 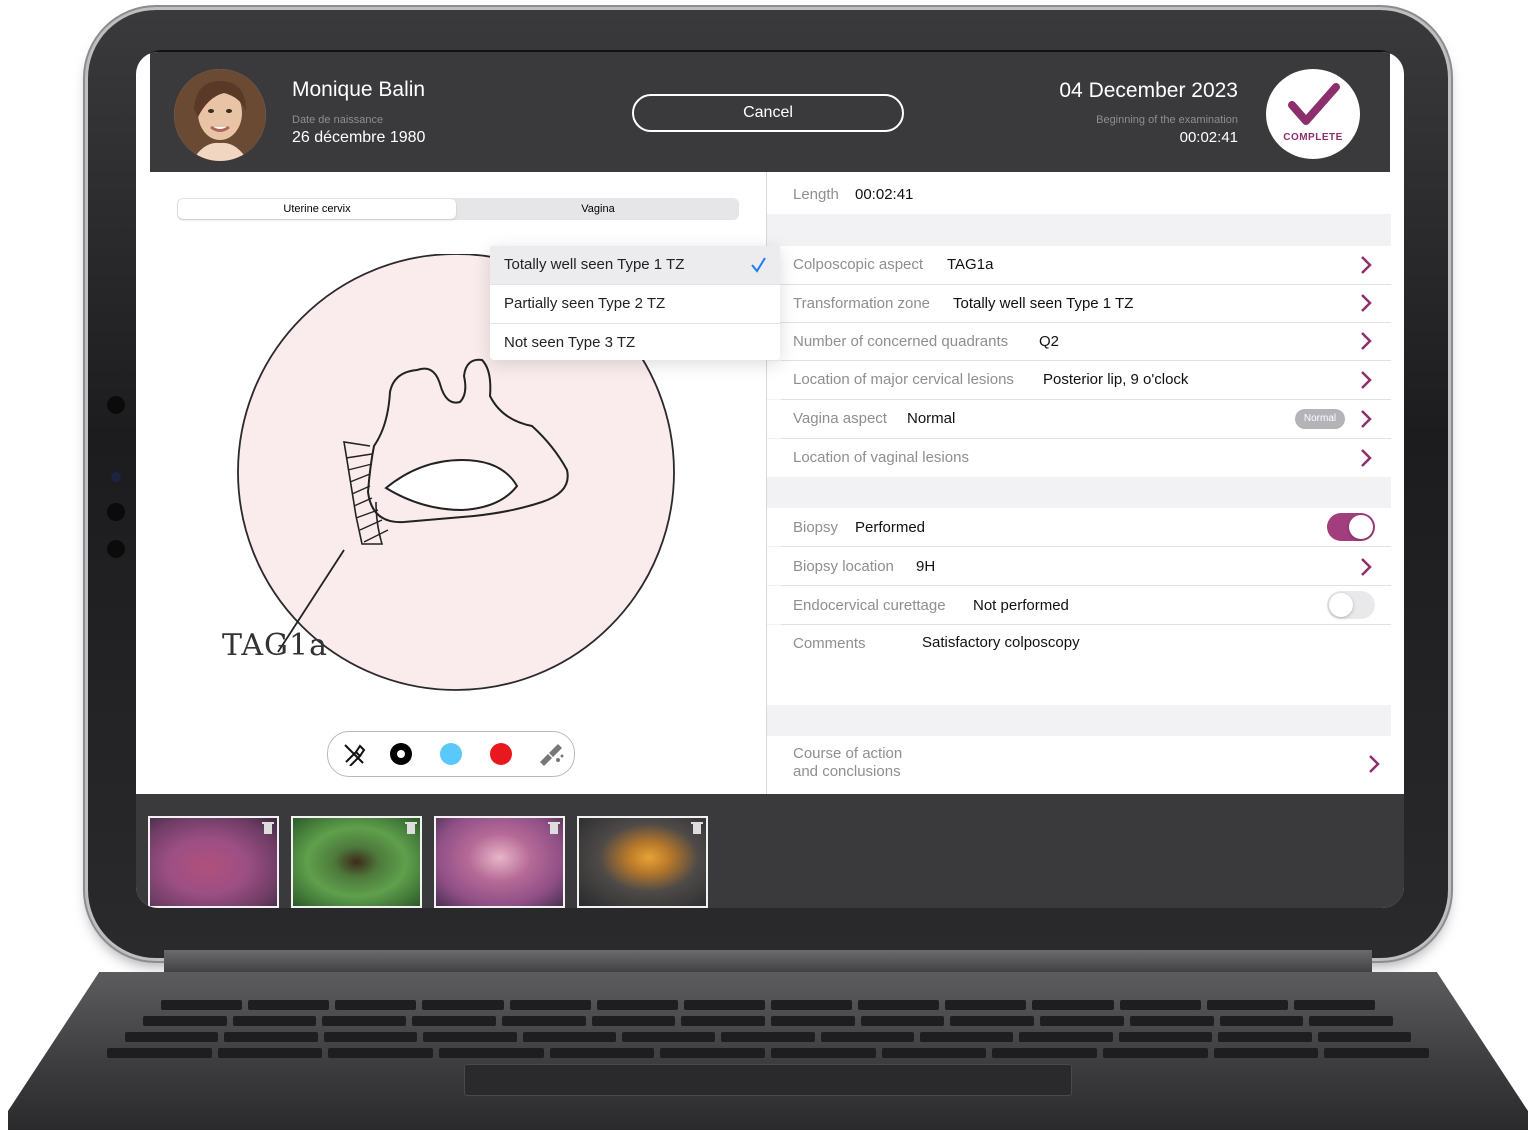 What do you see at coordinates (1313, 114) in the screenshot?
I see `complete-status-badge: COMPLETE` at bounding box center [1313, 114].